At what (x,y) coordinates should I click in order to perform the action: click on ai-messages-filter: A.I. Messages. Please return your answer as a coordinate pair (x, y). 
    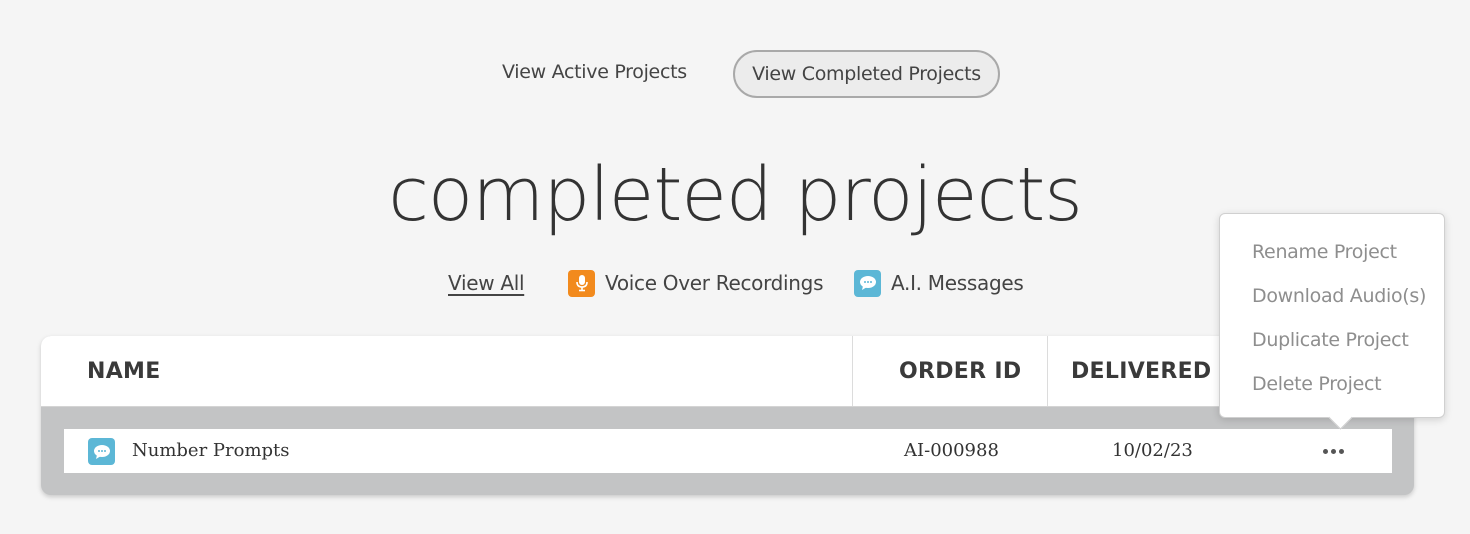
    Looking at the image, I should click on (939, 283).